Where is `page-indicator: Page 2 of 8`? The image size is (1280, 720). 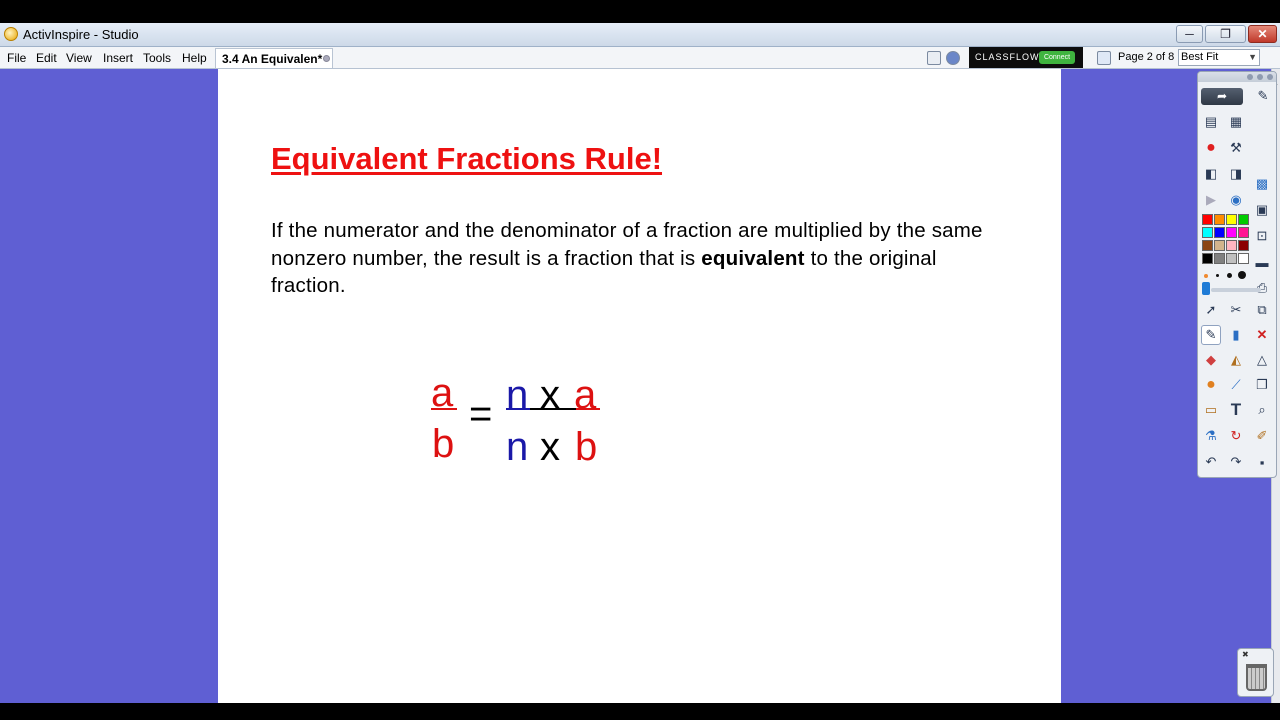 page-indicator: Page 2 of 8 is located at coordinates (1146, 57).